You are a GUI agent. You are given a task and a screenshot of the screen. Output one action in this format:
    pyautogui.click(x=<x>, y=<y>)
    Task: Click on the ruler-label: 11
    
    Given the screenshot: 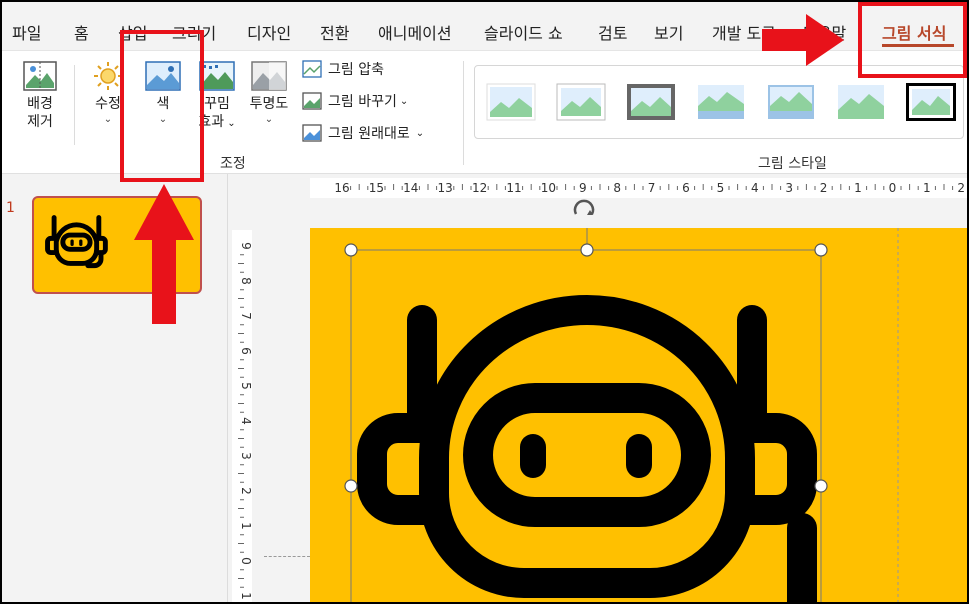 What is the action you would take?
    pyautogui.click(x=513, y=188)
    